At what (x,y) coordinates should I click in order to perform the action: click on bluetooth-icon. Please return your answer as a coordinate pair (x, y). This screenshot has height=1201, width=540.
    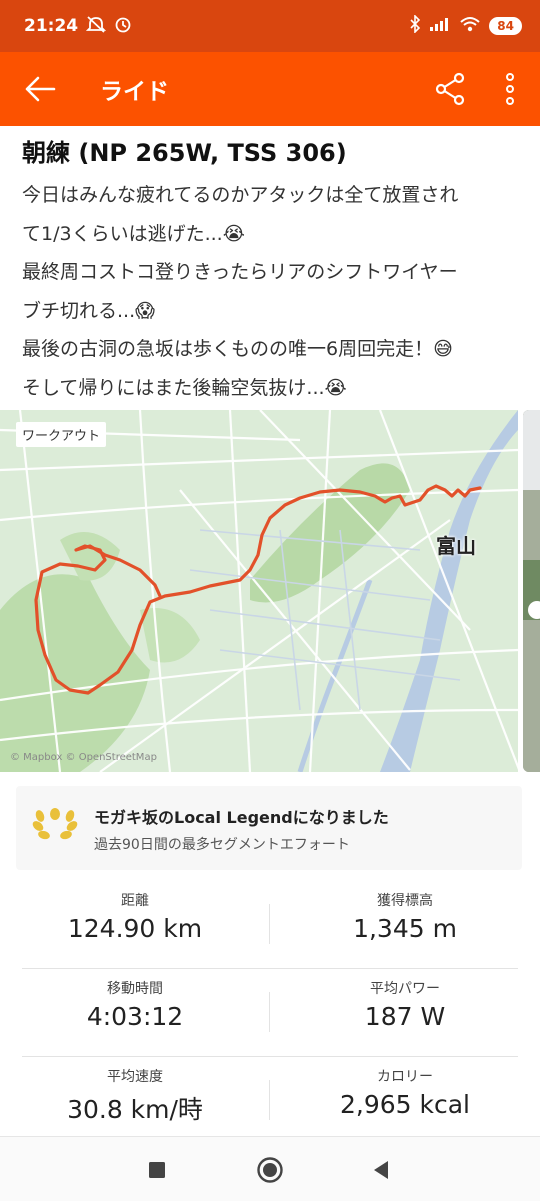
    Looking at the image, I should click on (415, 25).